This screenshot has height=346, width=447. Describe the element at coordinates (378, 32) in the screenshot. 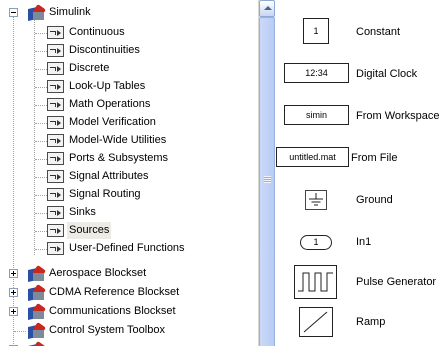

I see `block-label: Constant` at that location.